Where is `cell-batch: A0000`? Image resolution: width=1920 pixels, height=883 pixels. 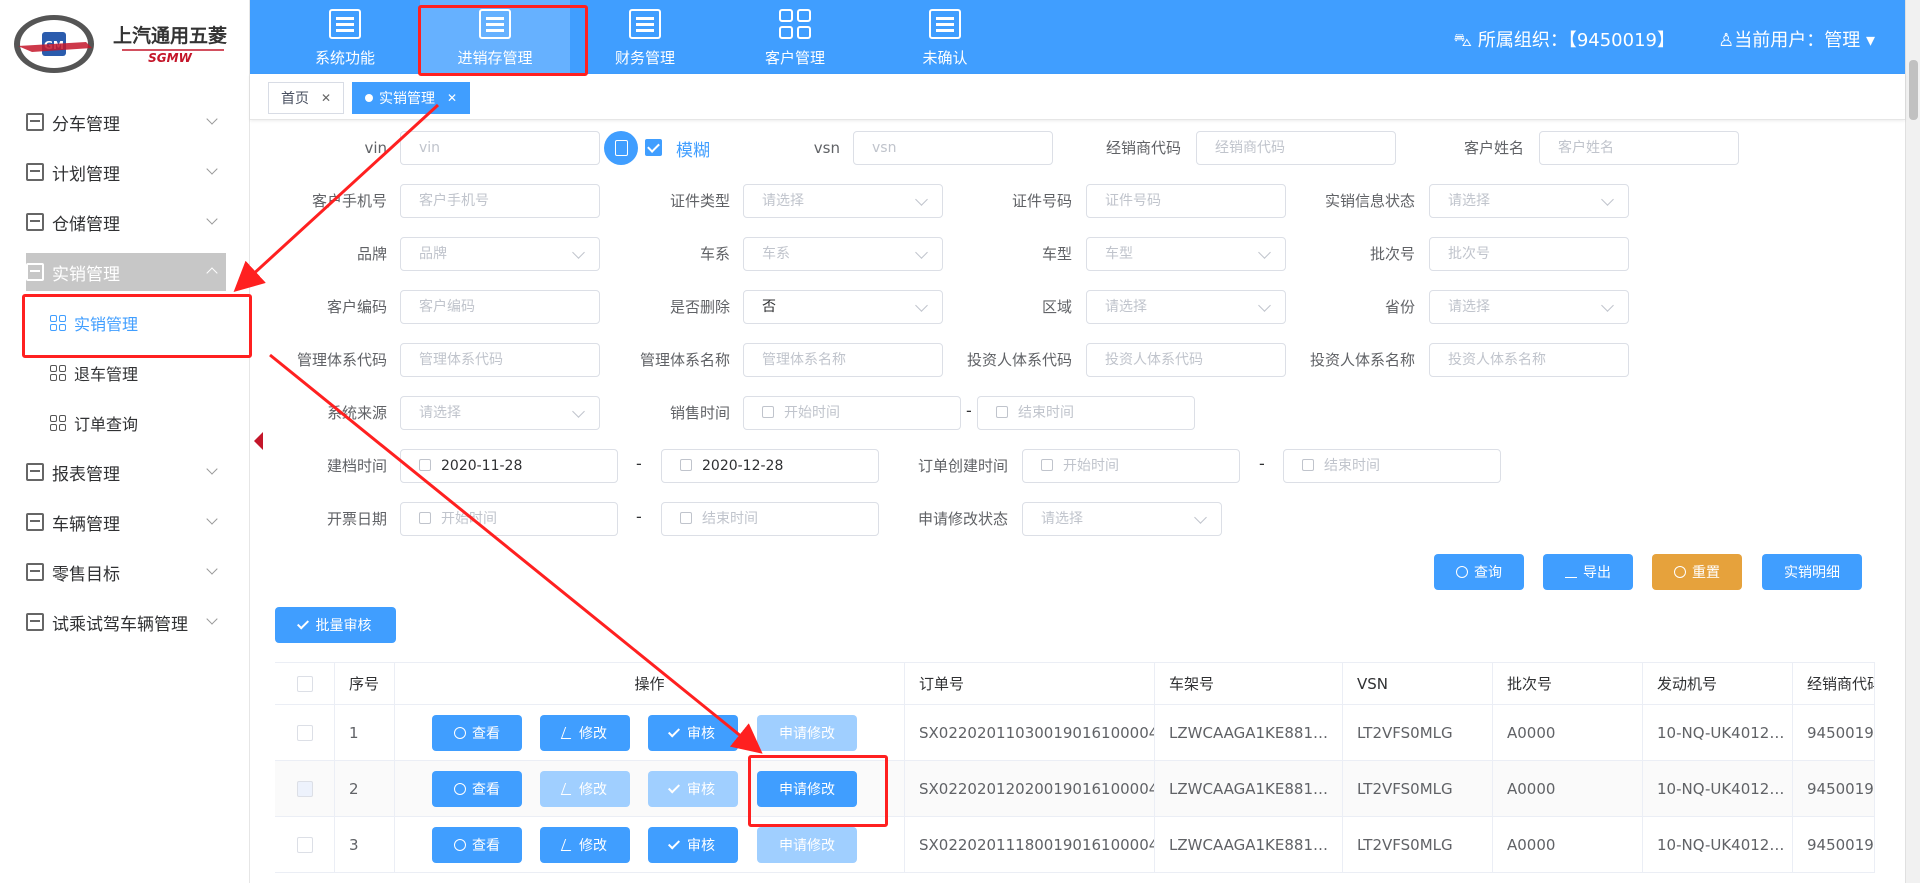
cell-batch: A0000 is located at coordinates (1568, 788).